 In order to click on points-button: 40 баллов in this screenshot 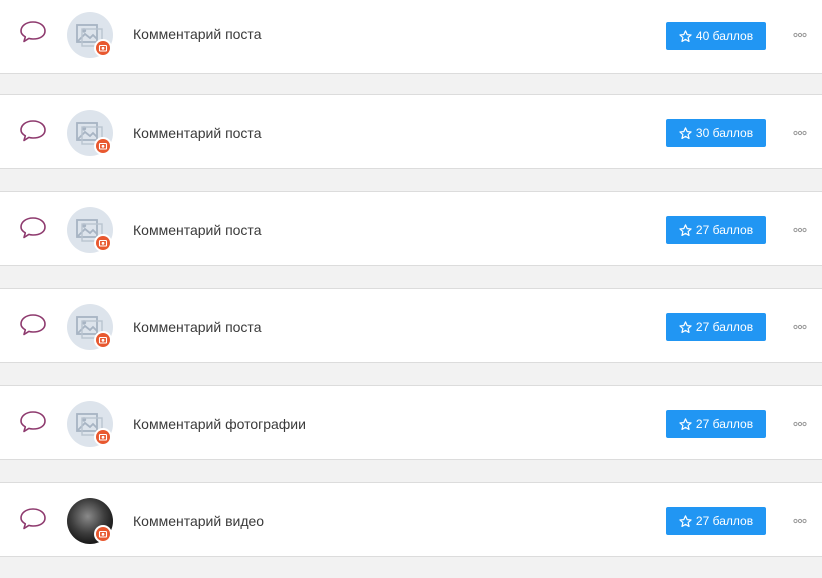, I will do `click(716, 36)`.